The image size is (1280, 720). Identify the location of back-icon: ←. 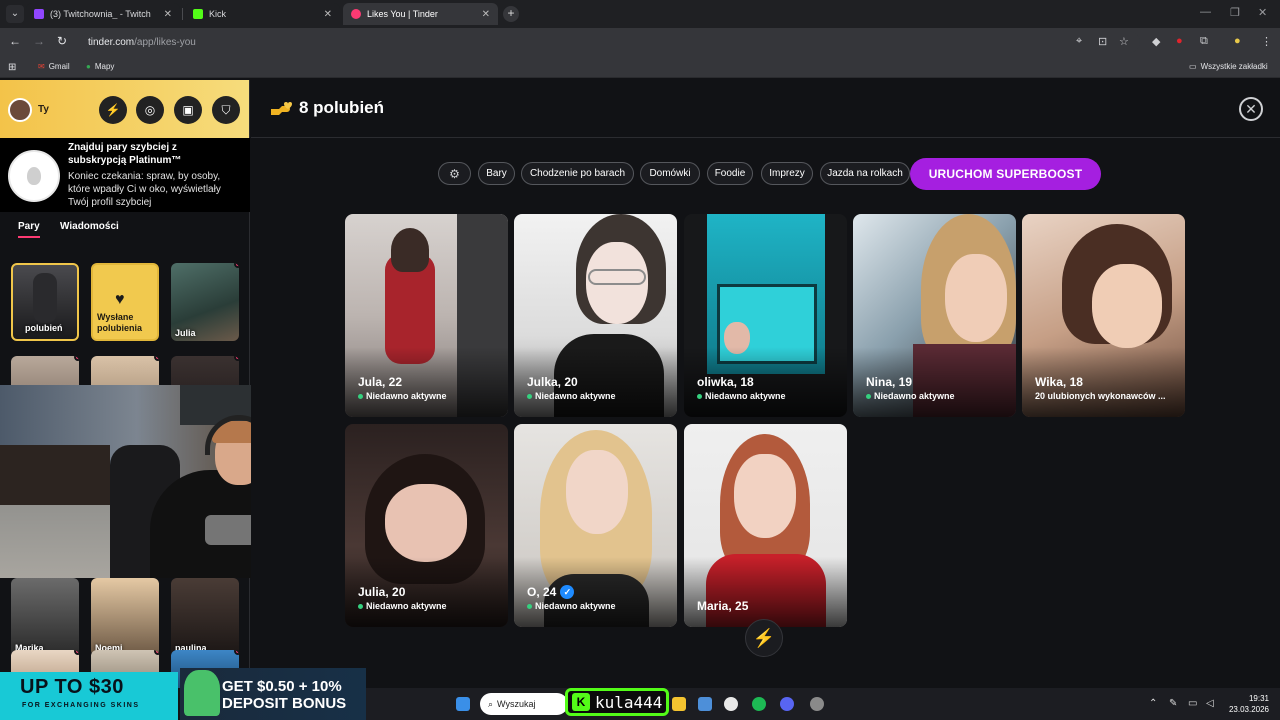
(15, 41).